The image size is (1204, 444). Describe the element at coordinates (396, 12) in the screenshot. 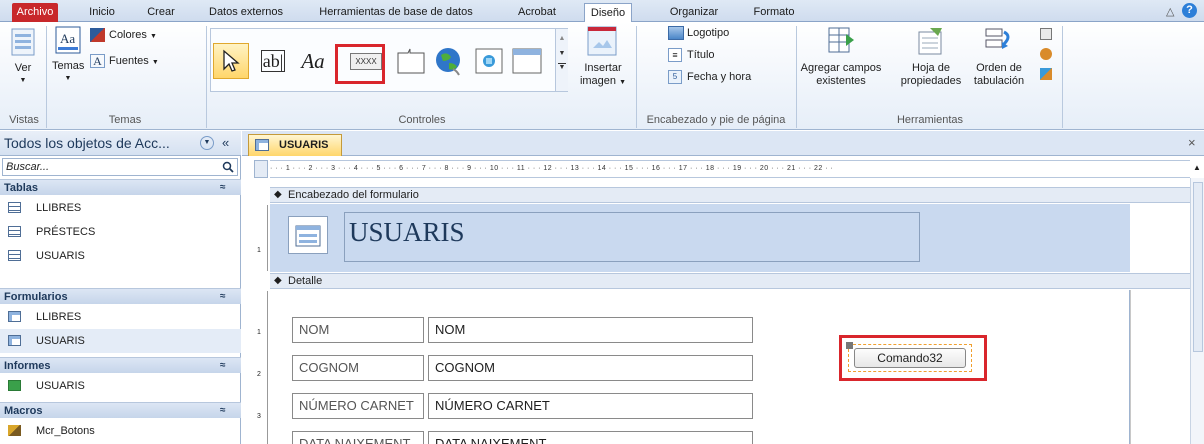

I see `tab-database-tools: Herramientas de base de datos` at that location.